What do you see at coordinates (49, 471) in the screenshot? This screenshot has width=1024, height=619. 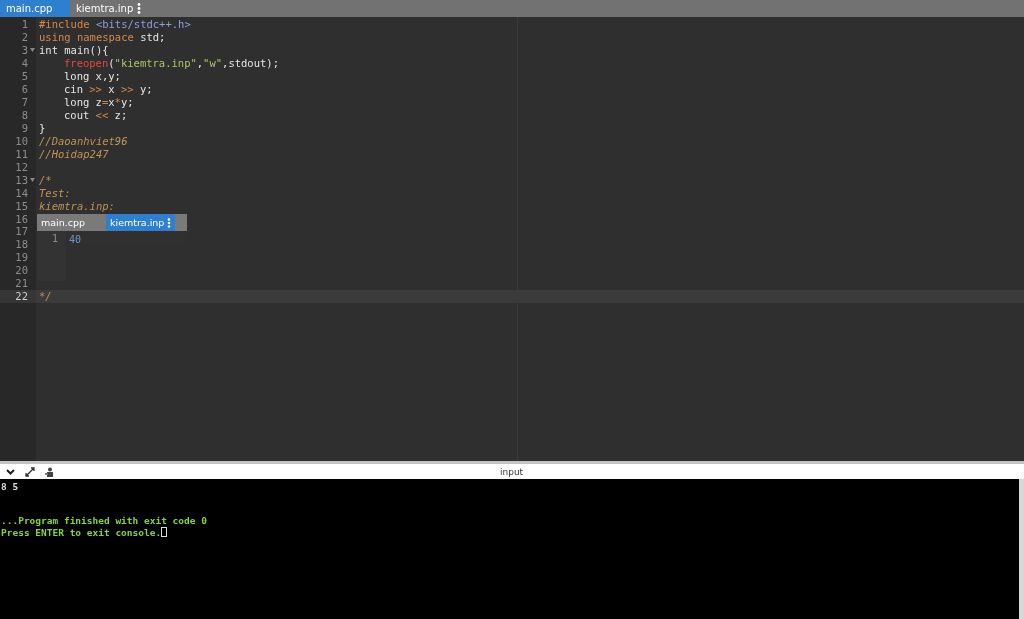 I see `person-icon` at bounding box center [49, 471].